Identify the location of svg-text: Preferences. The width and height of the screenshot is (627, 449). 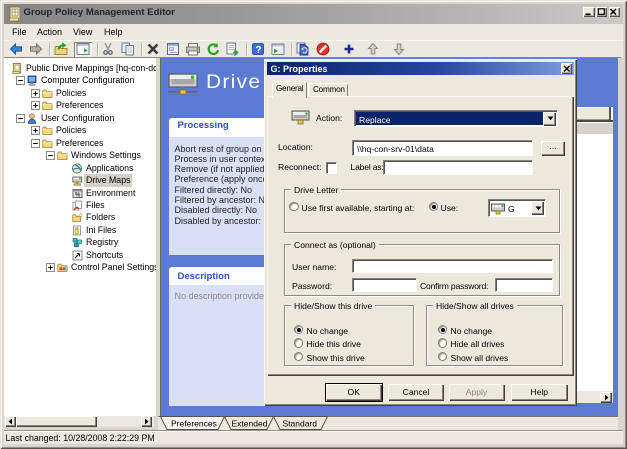
(194, 423).